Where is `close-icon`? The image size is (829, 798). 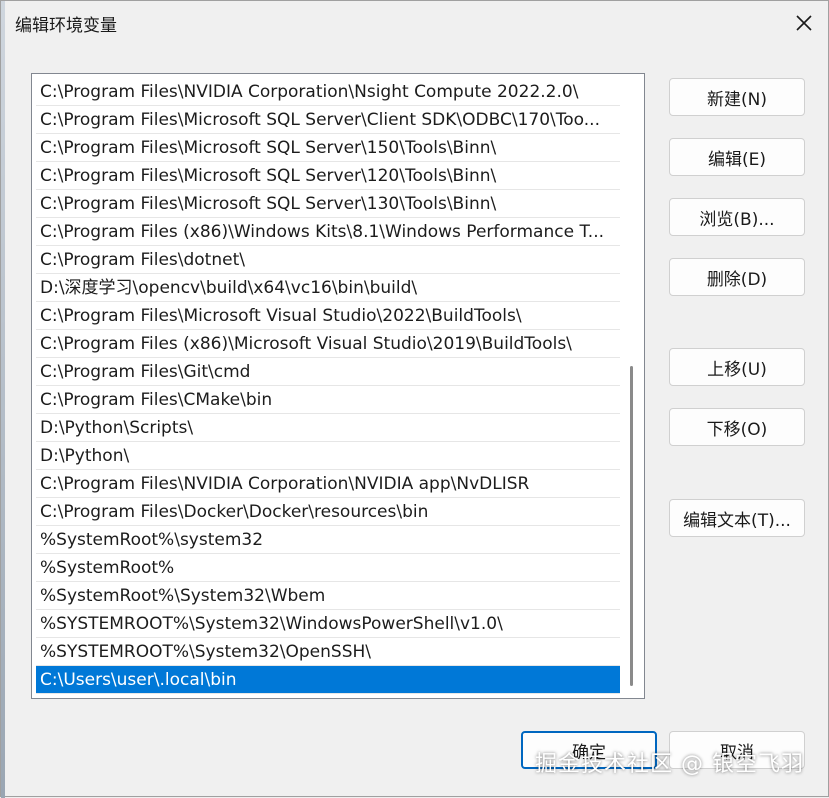 close-icon is located at coordinates (804, 23).